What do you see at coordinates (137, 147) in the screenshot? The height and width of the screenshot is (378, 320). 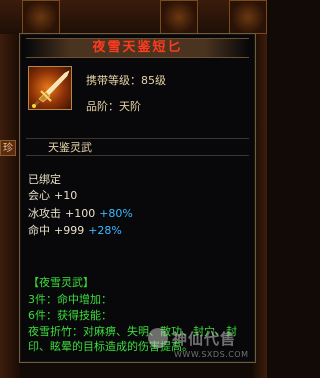 I see `set-name: 天鉴灵武` at bounding box center [137, 147].